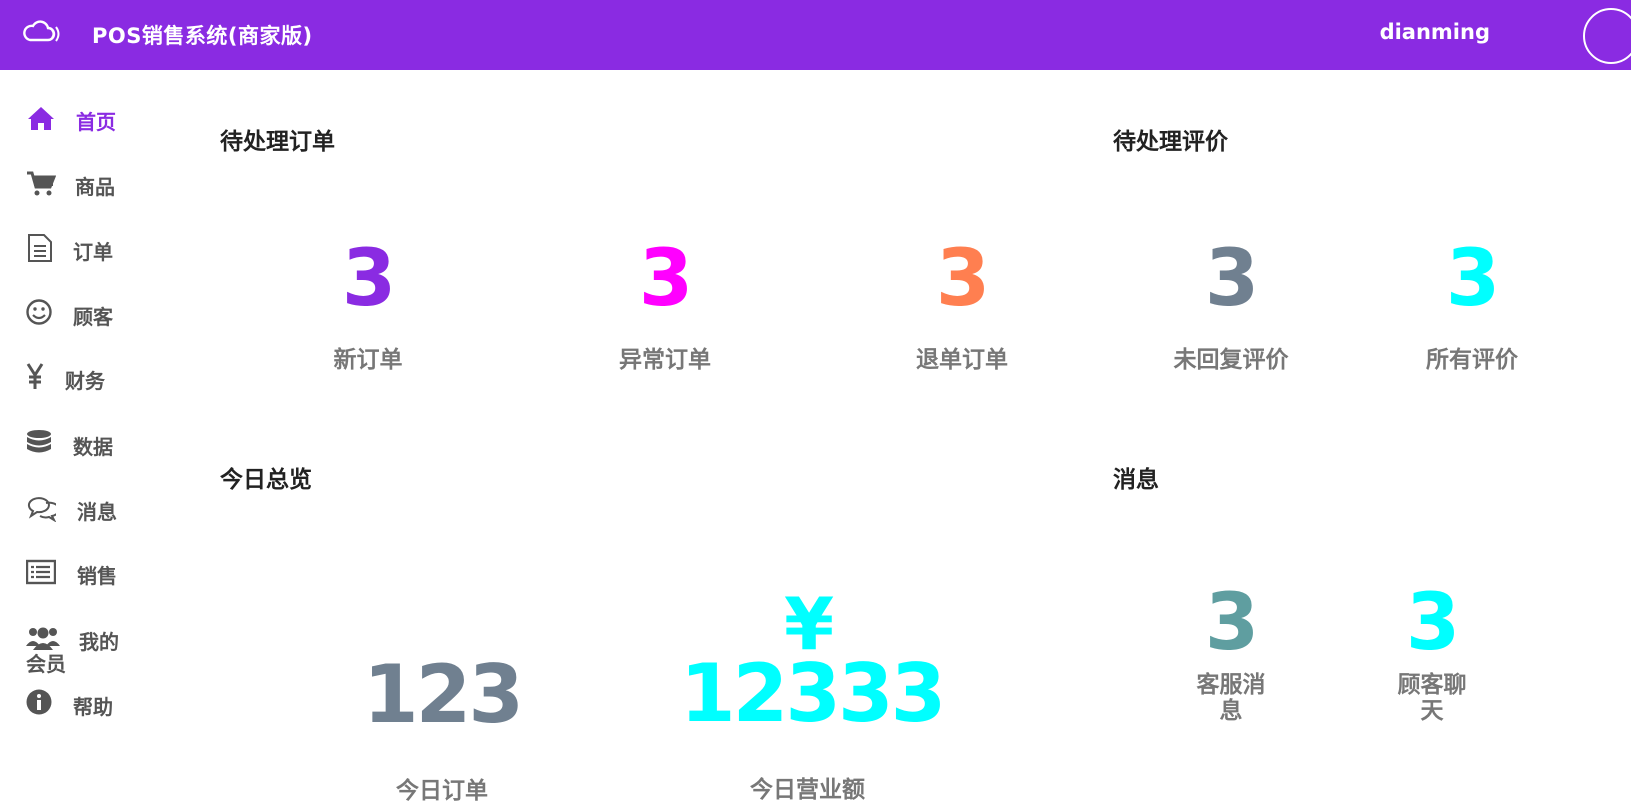 Image resolution: width=1631 pixels, height=811 pixels. What do you see at coordinates (35, 376) in the screenshot?
I see `yen-icon` at bounding box center [35, 376].